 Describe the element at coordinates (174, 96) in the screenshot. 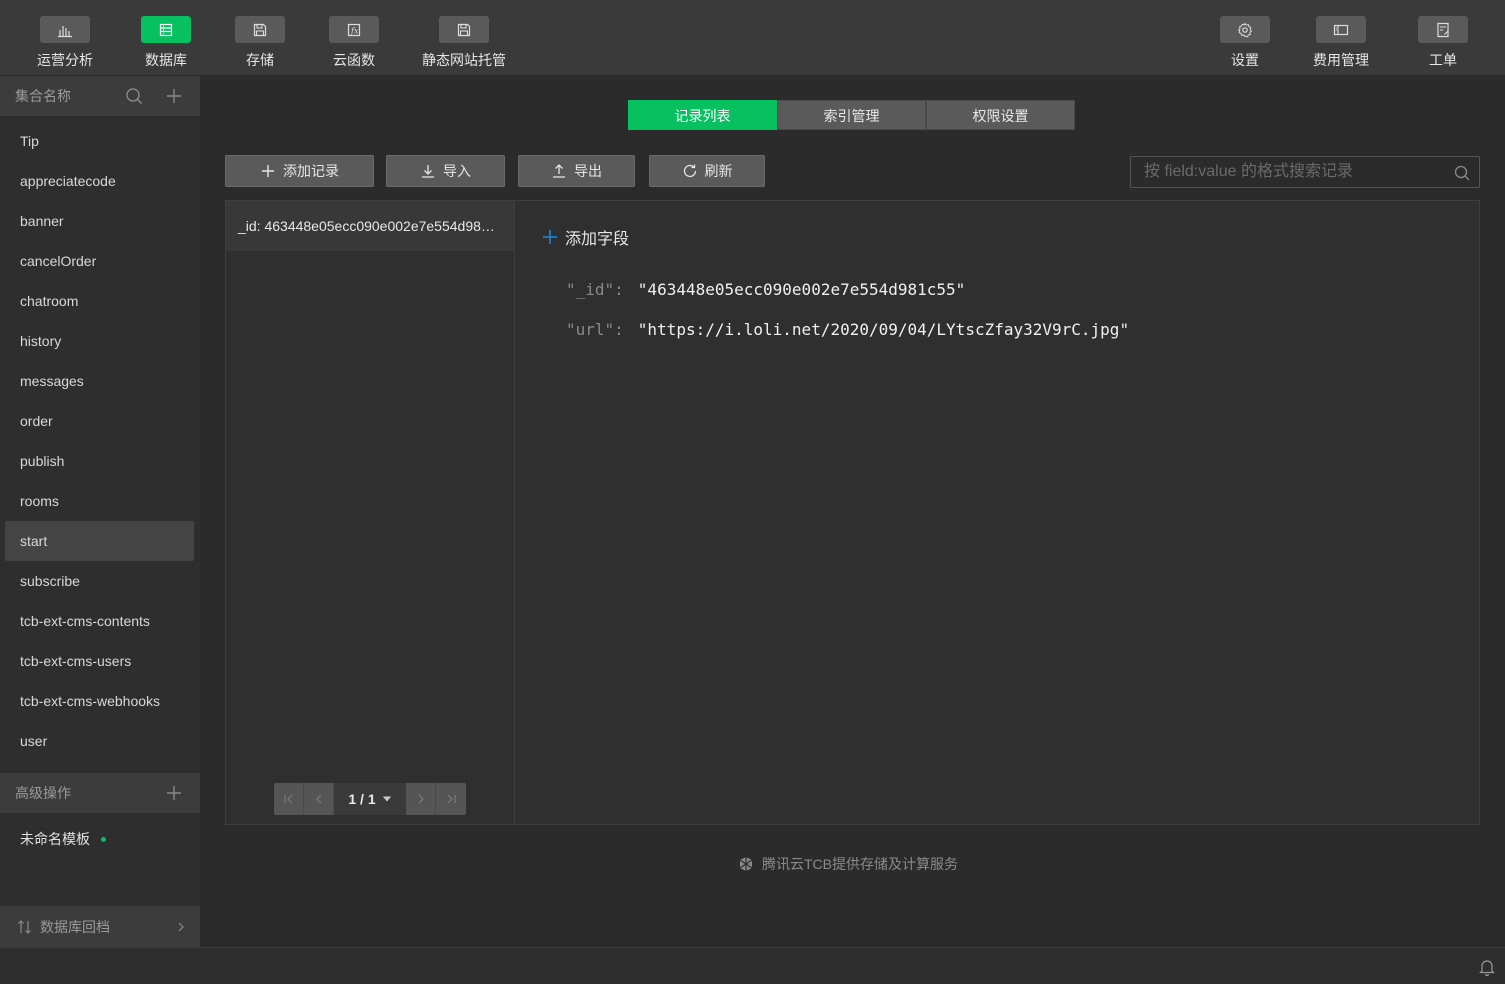

I see `add-collection-icon` at that location.